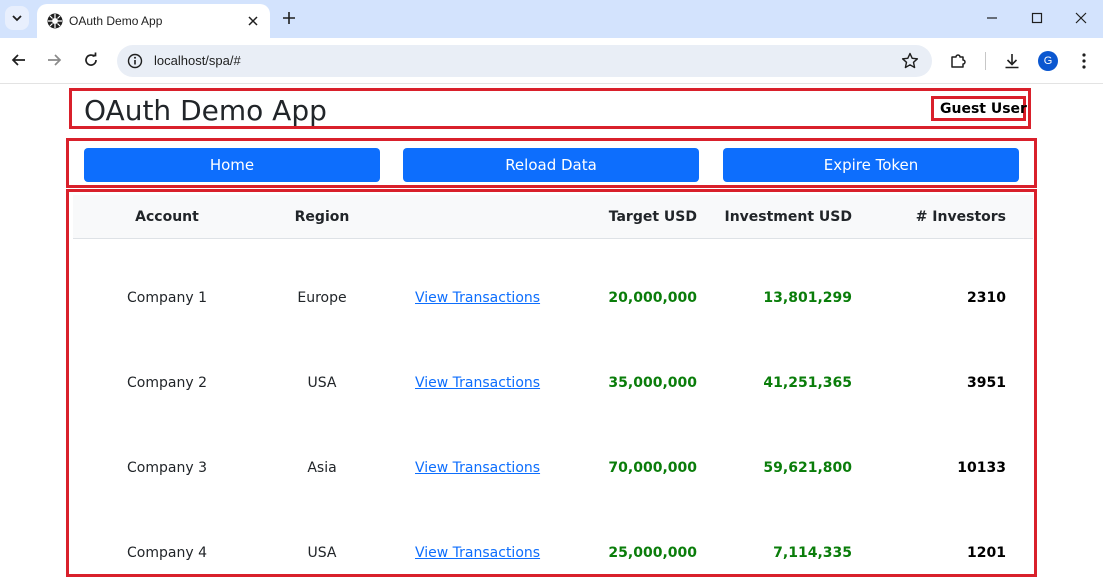  What do you see at coordinates (985, 61) in the screenshot?
I see `toolbar-divider` at bounding box center [985, 61].